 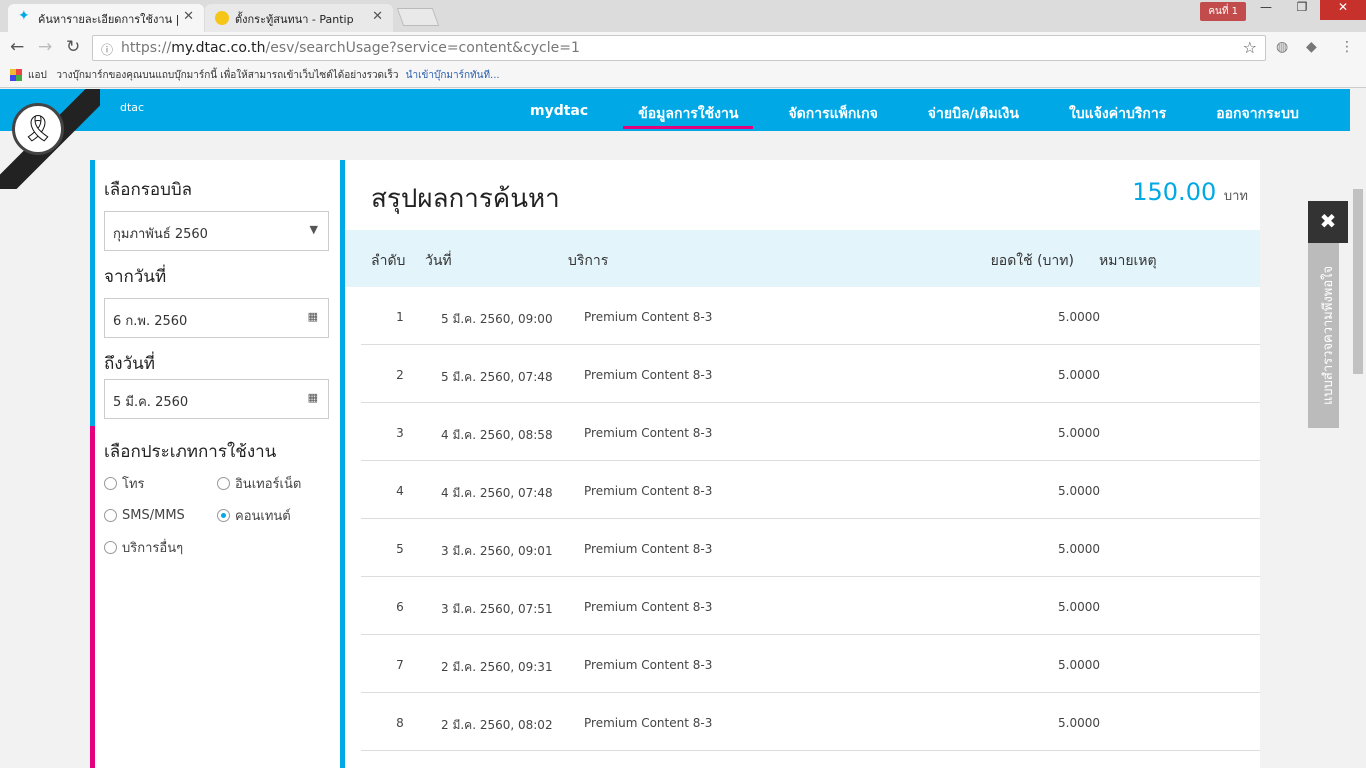 What do you see at coordinates (24, 16) in the screenshot?
I see `dtac-favicon-icon: ✦` at bounding box center [24, 16].